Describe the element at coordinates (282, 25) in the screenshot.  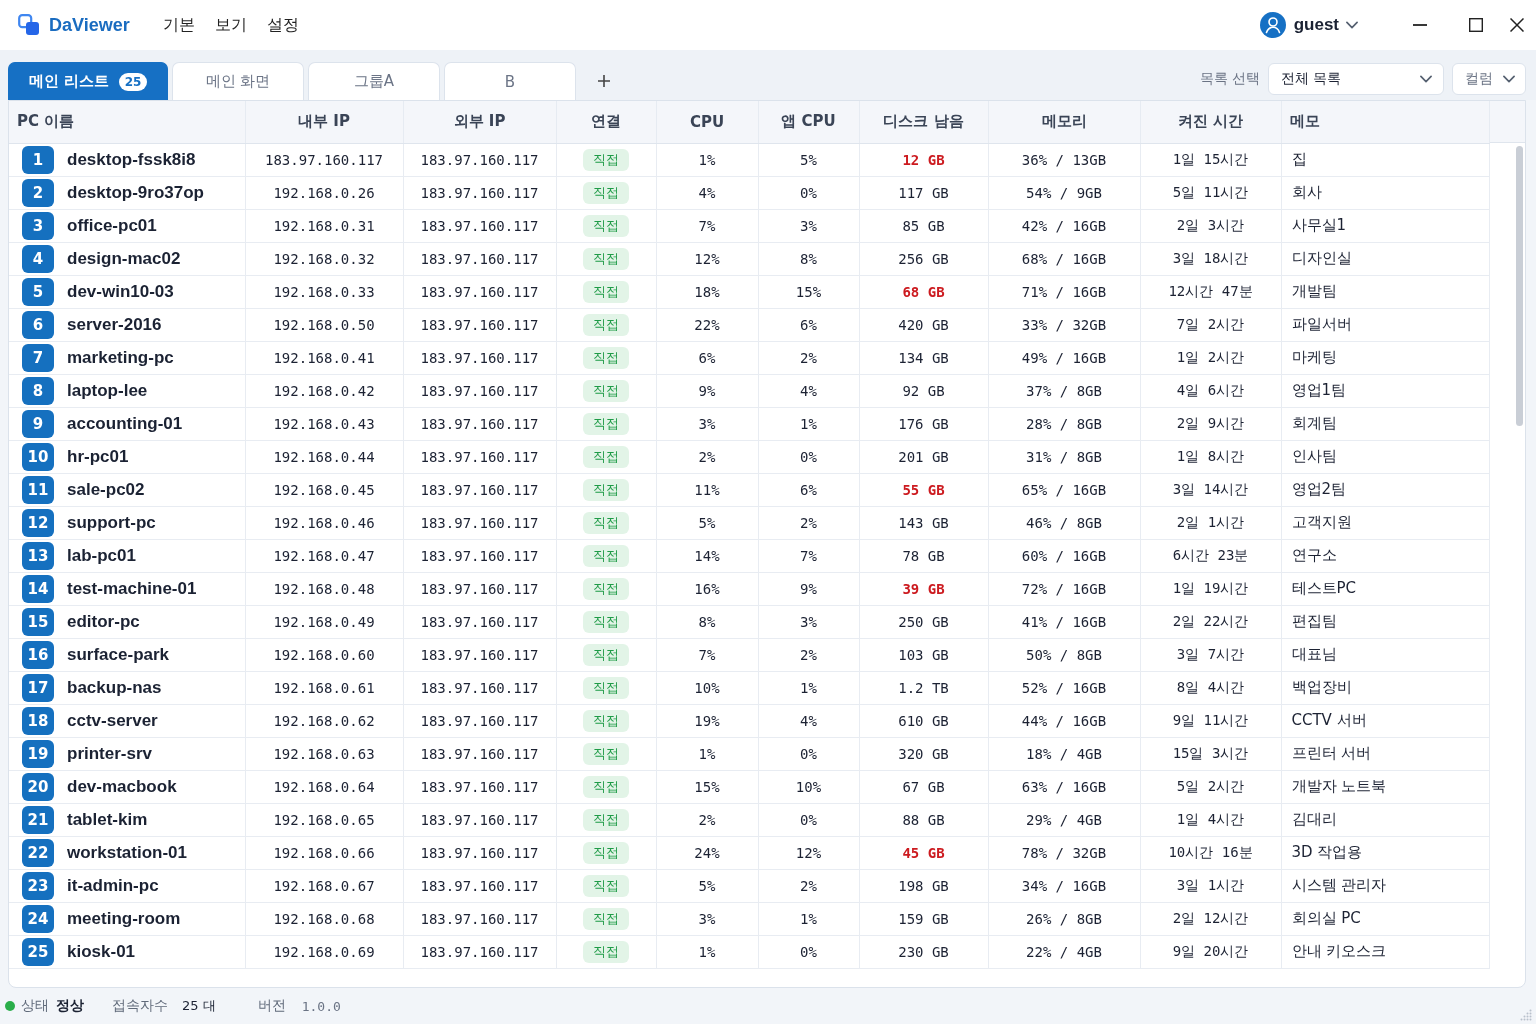
I see `menu-item: 설정` at that location.